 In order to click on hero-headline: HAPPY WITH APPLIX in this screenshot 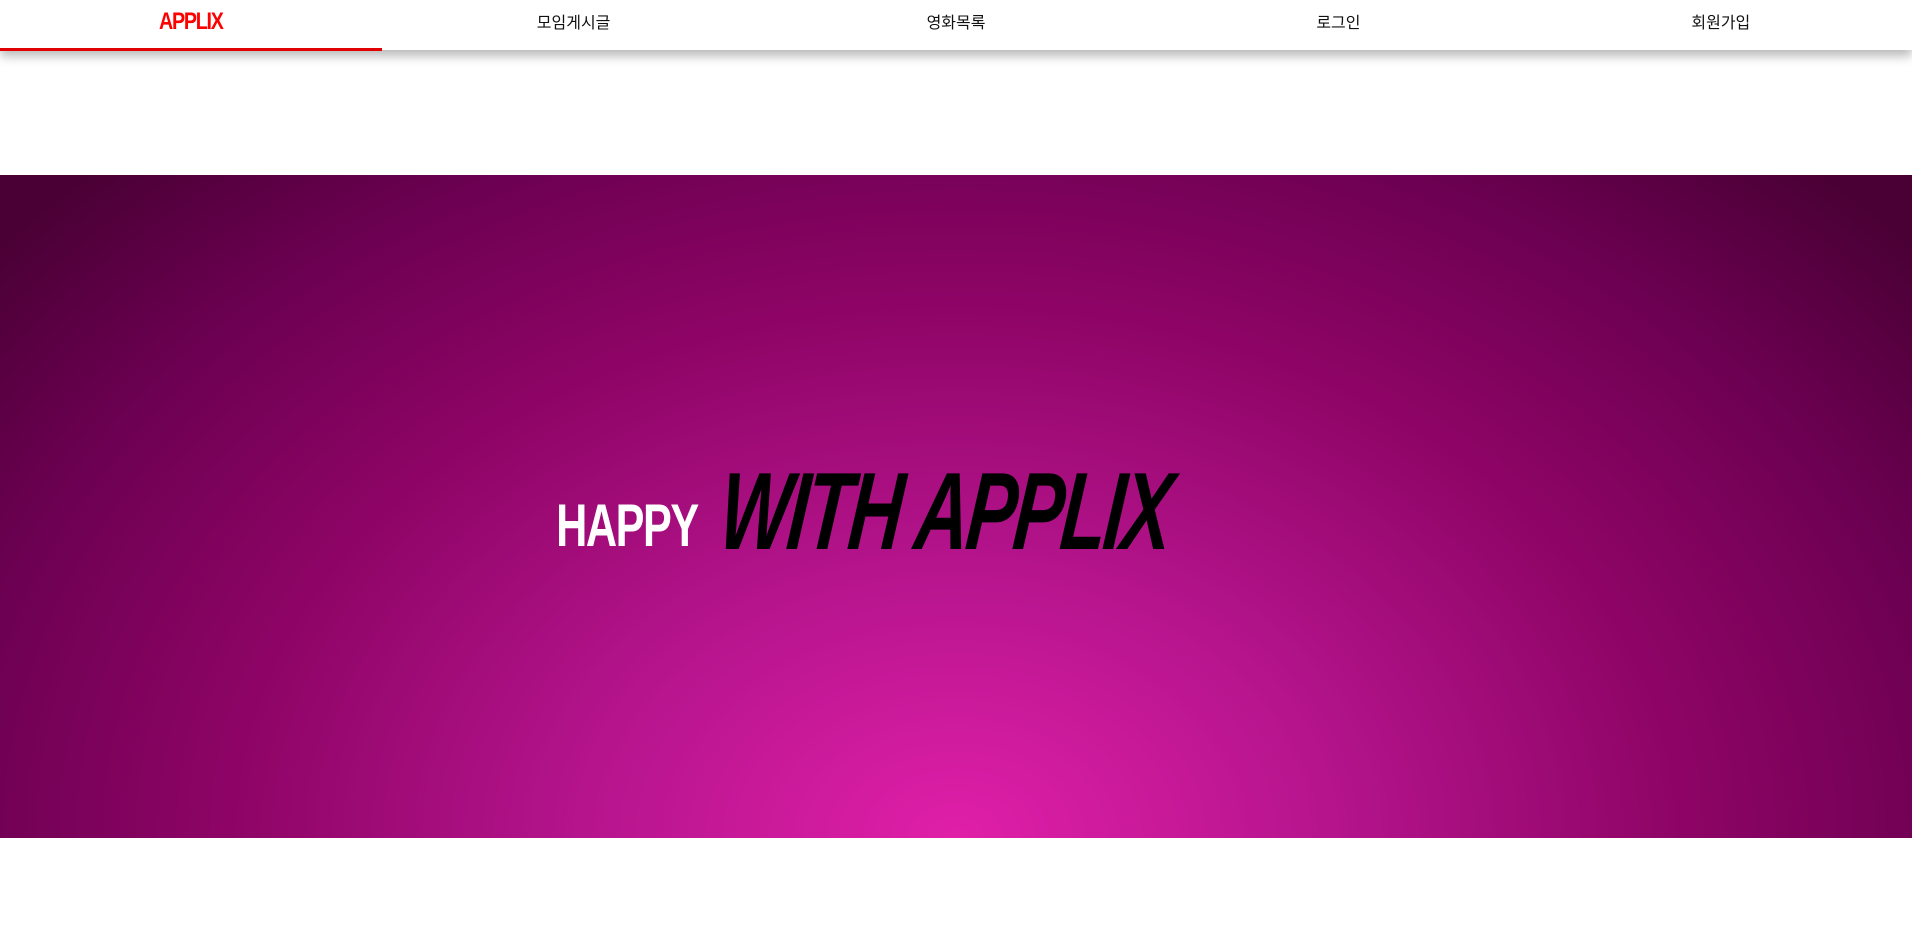, I will do `click(939, 511)`.